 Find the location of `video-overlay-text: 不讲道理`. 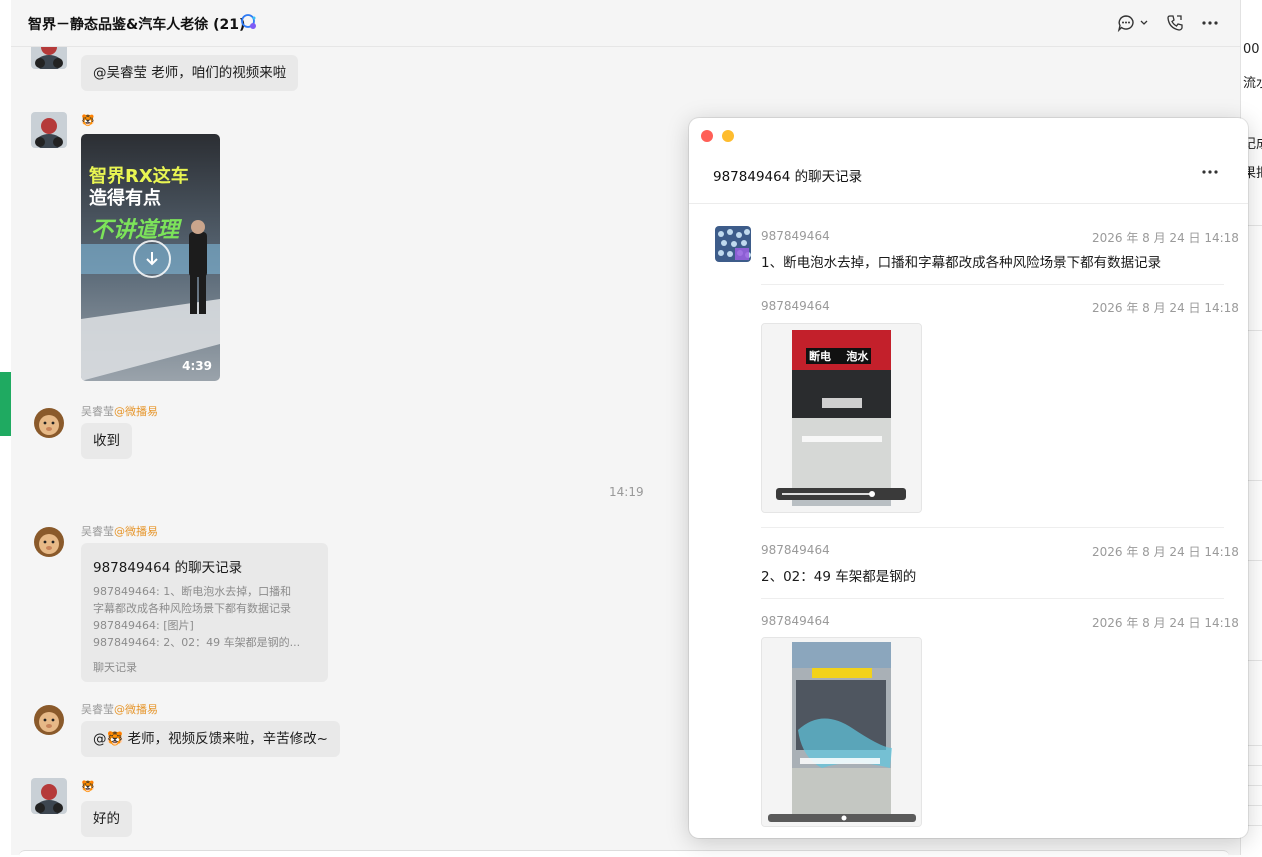

video-overlay-text: 不讲道理 is located at coordinates (135, 230).